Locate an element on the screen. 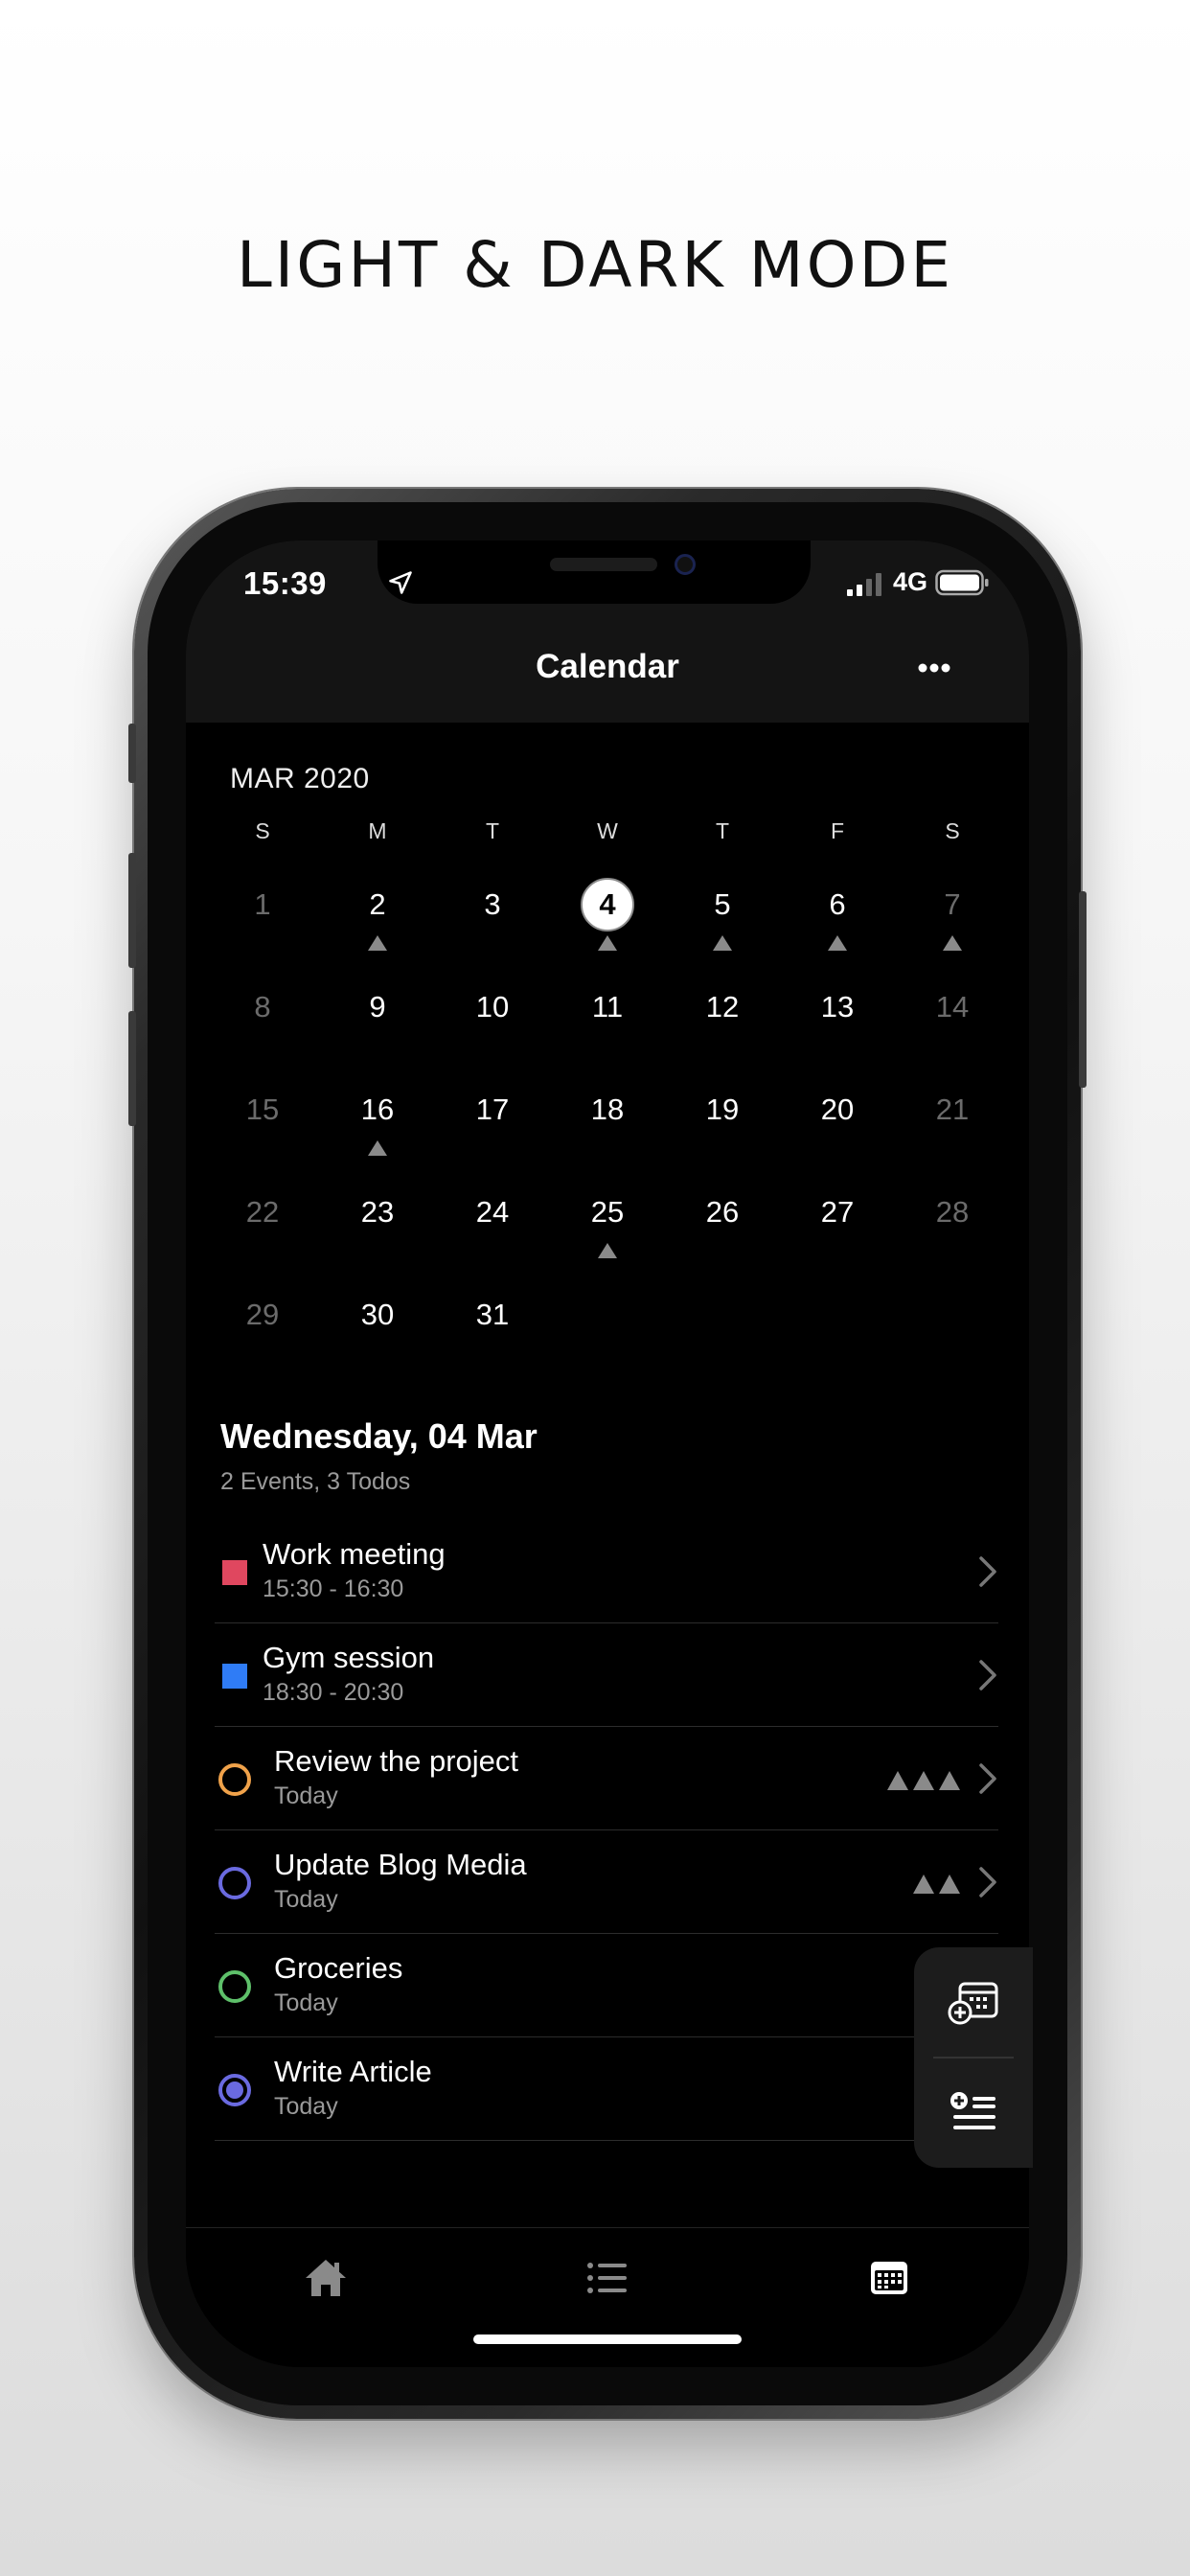  day-number: 27 is located at coordinates (838, 1212).